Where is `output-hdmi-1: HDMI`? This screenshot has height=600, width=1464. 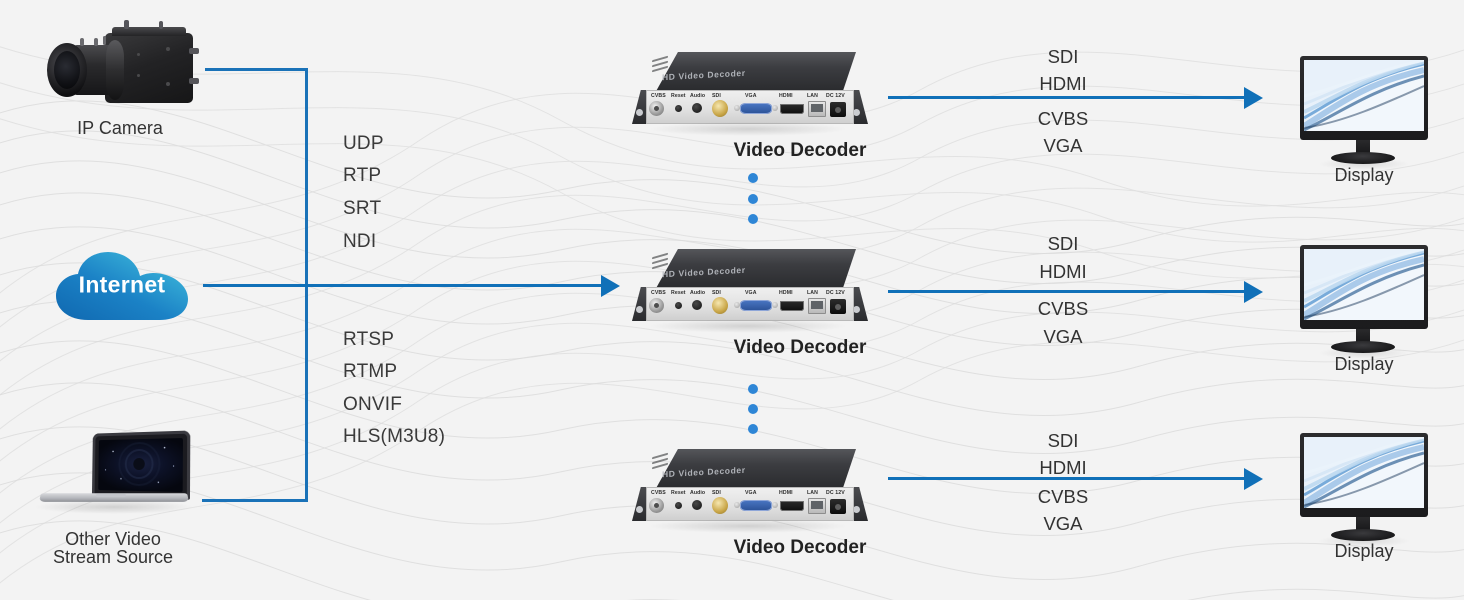
output-hdmi-1: HDMI is located at coordinates (1063, 83).